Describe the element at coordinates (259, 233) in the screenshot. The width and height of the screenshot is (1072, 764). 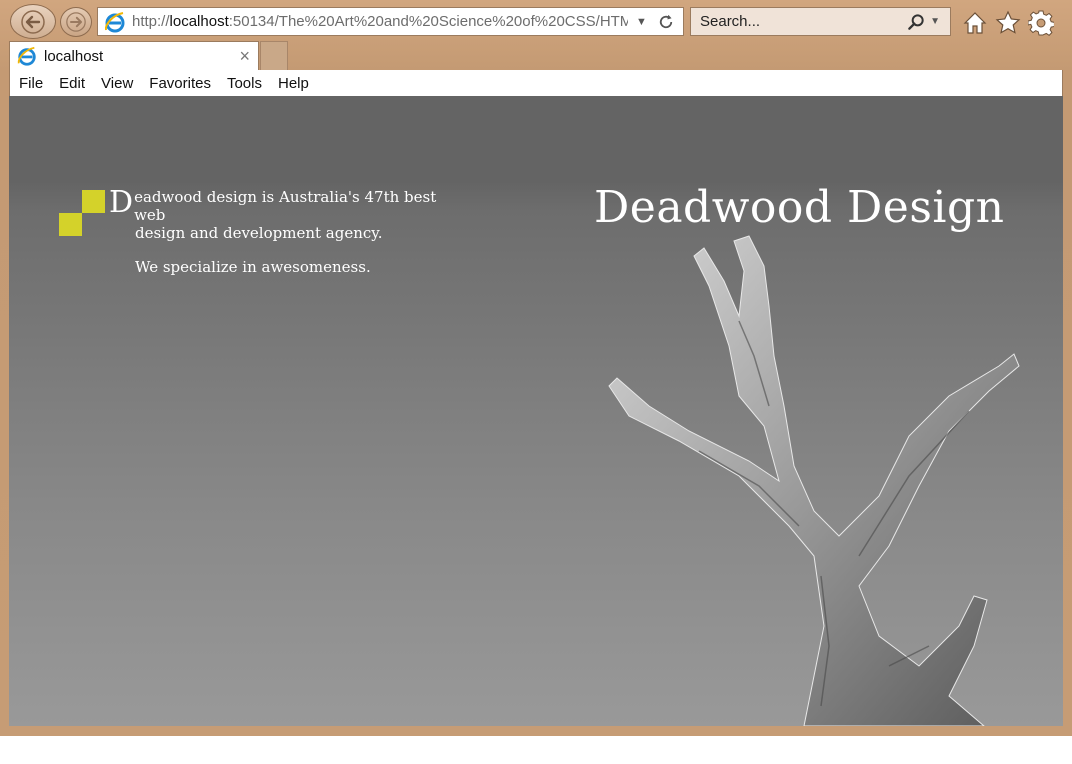
I see `intro-line-2: design and development agency.` at that location.